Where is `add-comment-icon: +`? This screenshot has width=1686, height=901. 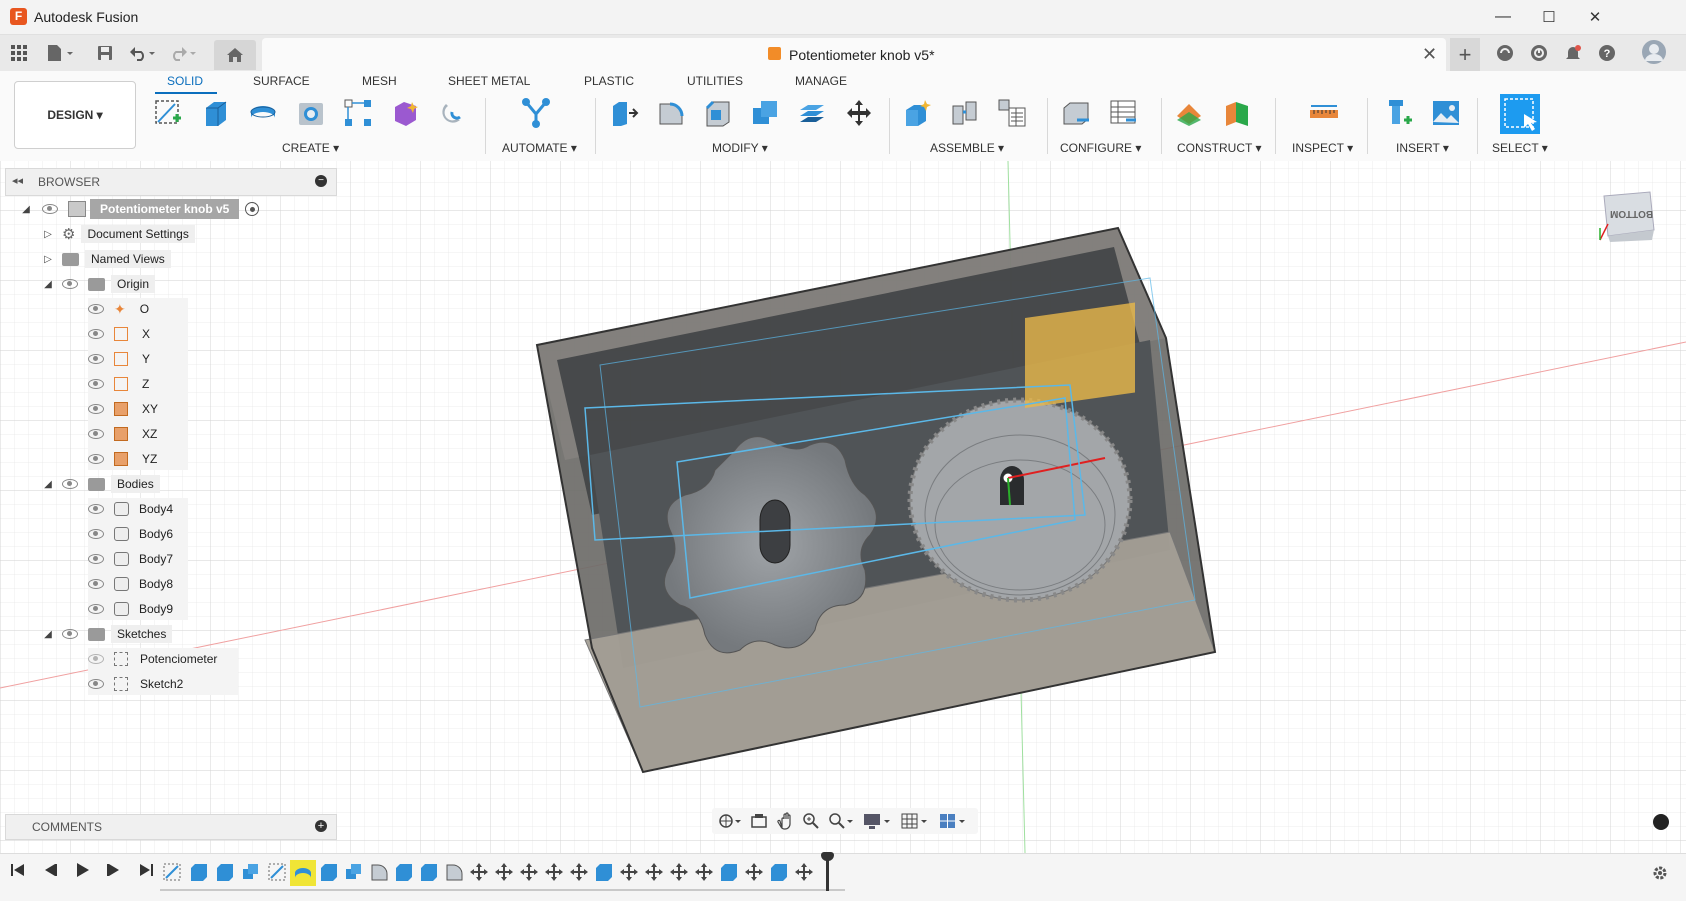
add-comment-icon: + is located at coordinates (321, 826).